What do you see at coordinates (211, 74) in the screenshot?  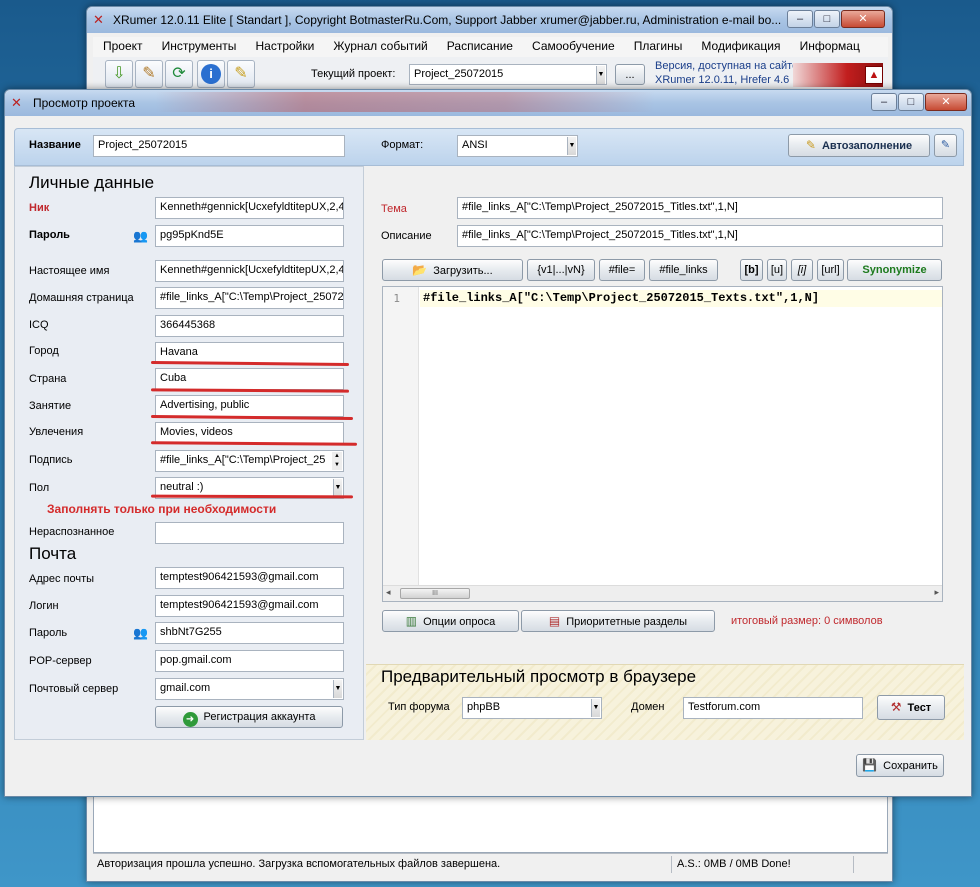 I see `info-button: i` at bounding box center [211, 74].